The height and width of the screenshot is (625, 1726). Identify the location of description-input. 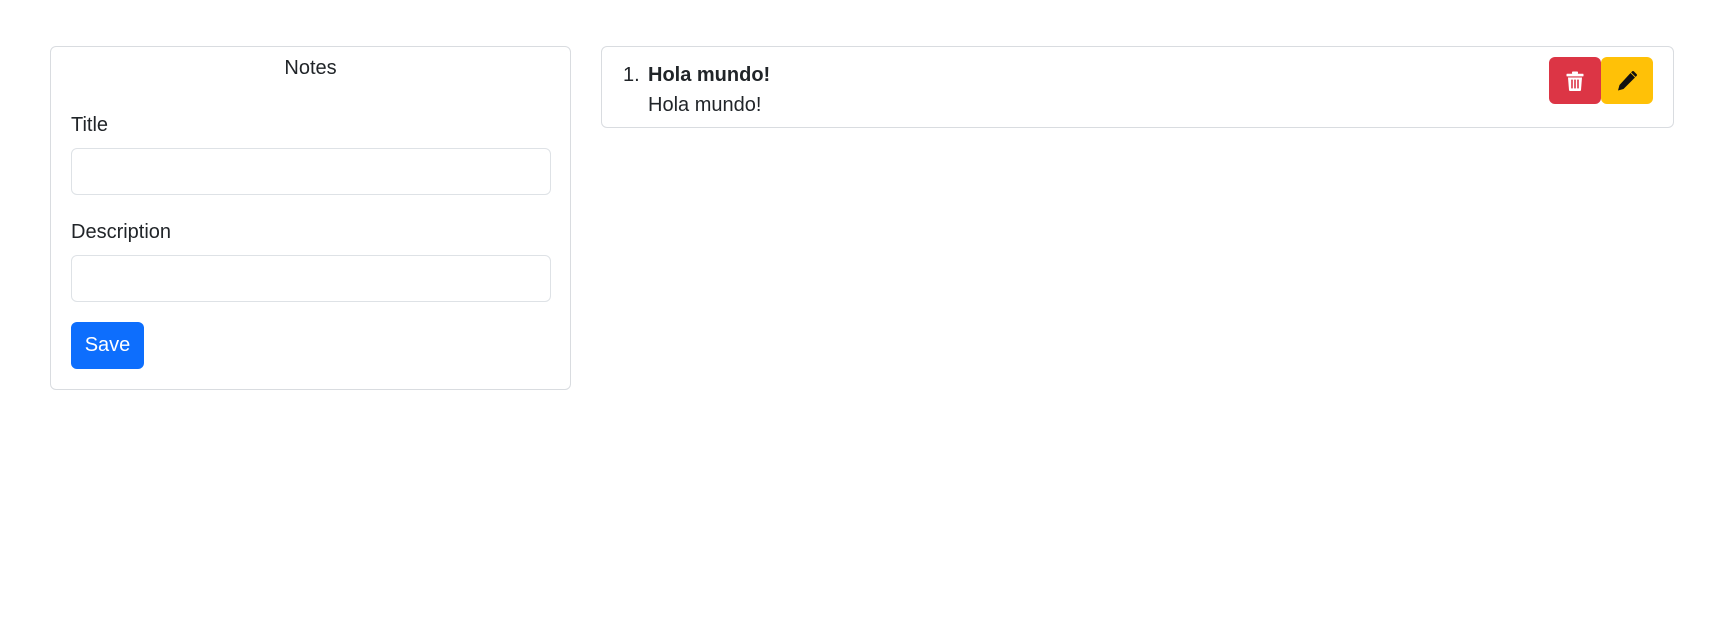
(311, 278).